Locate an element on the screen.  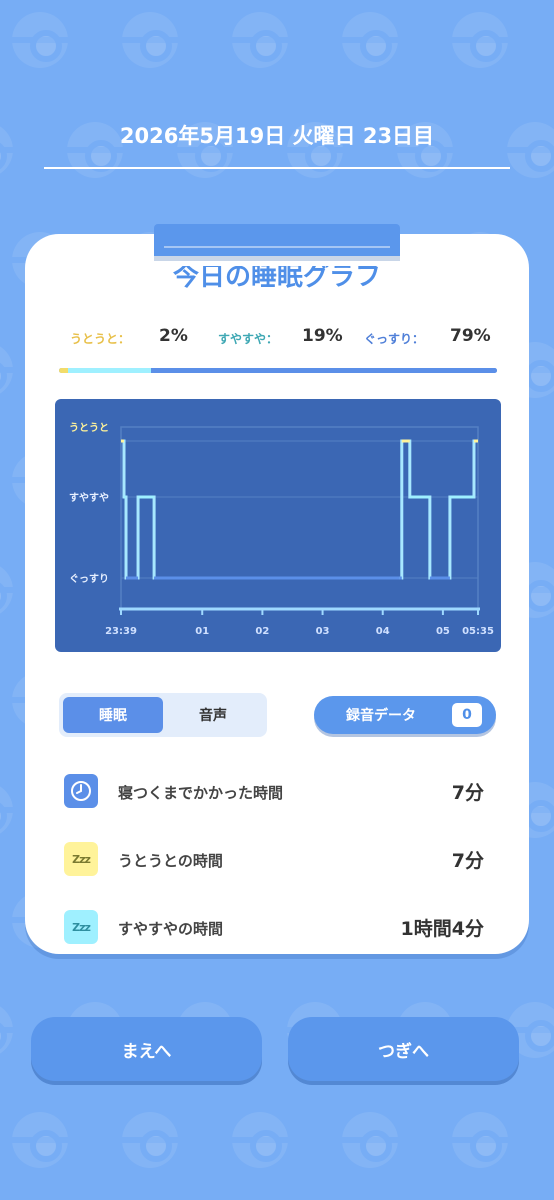
recording-data-label: 録音データ is located at coordinates (381, 716).